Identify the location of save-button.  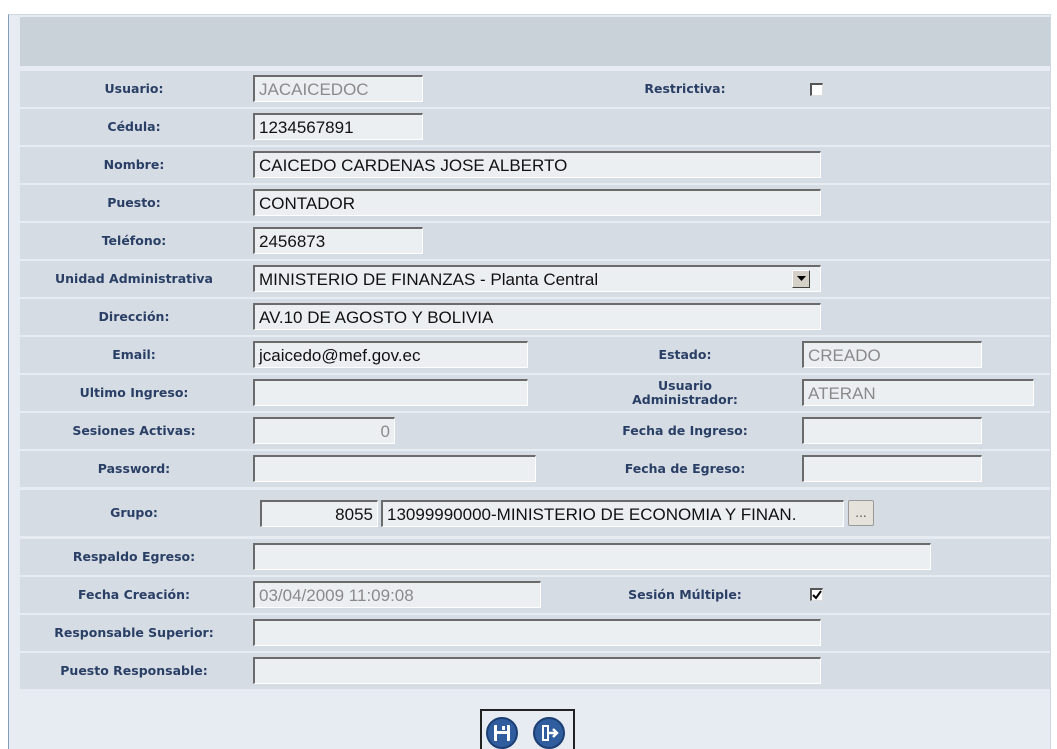
(502, 733).